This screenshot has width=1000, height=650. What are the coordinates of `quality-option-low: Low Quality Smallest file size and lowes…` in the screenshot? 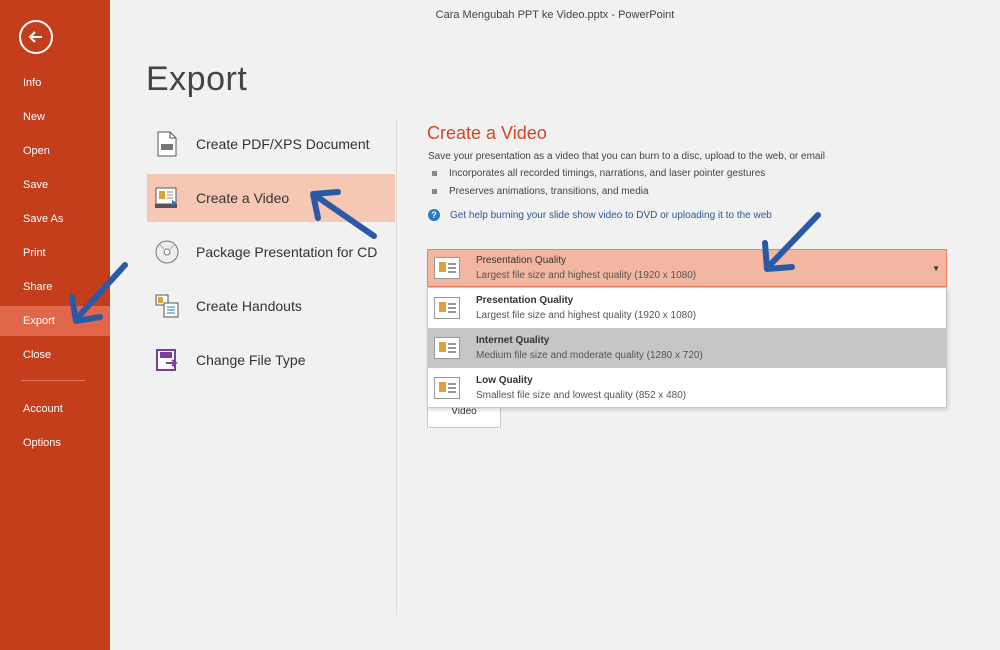 It's located at (687, 388).